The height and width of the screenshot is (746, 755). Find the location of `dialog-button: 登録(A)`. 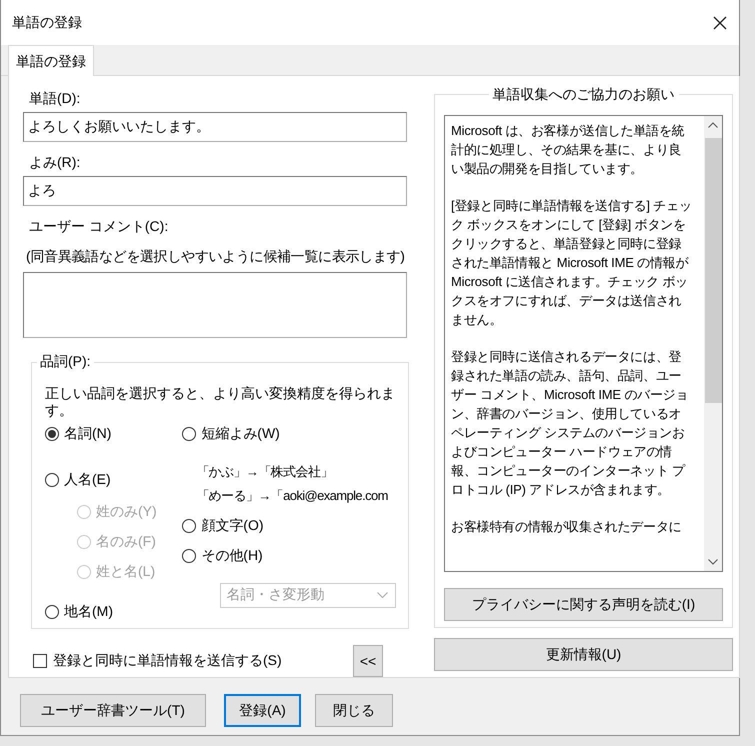

dialog-button: 登録(A) is located at coordinates (262, 710).